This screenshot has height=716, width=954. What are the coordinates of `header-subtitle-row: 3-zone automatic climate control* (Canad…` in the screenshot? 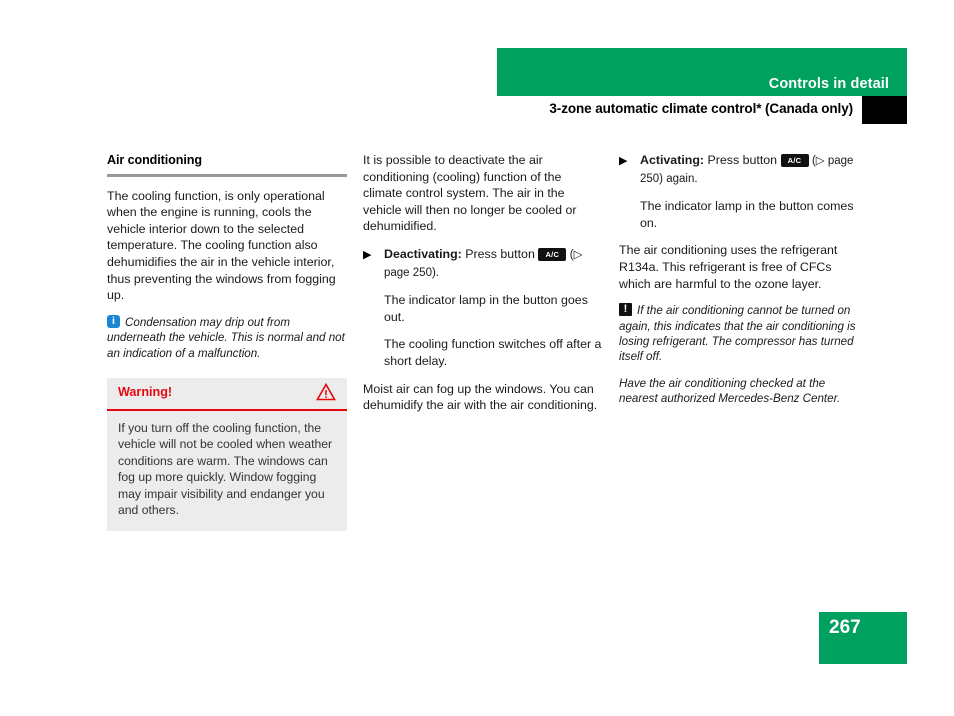 It's located at (702, 110).